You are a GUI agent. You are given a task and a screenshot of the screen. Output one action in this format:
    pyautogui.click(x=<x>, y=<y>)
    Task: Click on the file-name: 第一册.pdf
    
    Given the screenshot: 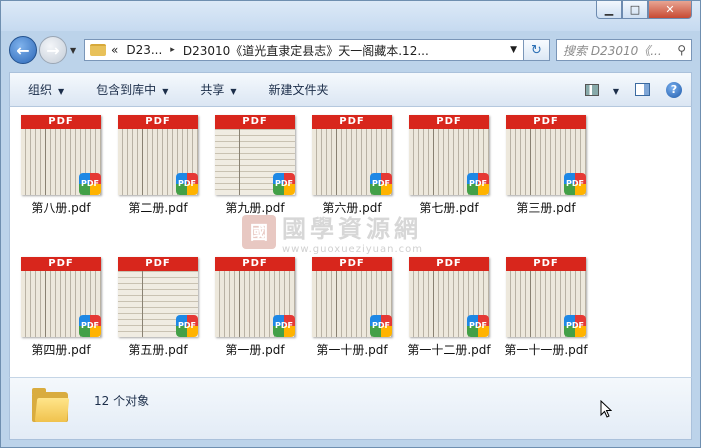 What is the action you would take?
    pyautogui.click(x=255, y=349)
    